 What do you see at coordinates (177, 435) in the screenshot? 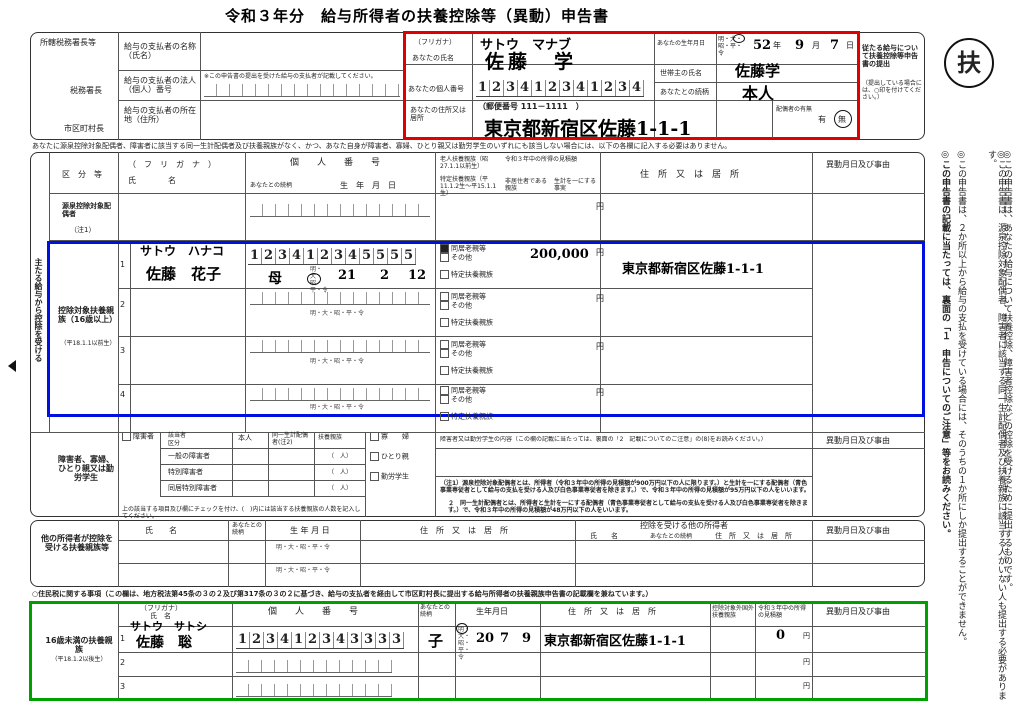
I see `c-applicable: 該当者` at bounding box center [177, 435].